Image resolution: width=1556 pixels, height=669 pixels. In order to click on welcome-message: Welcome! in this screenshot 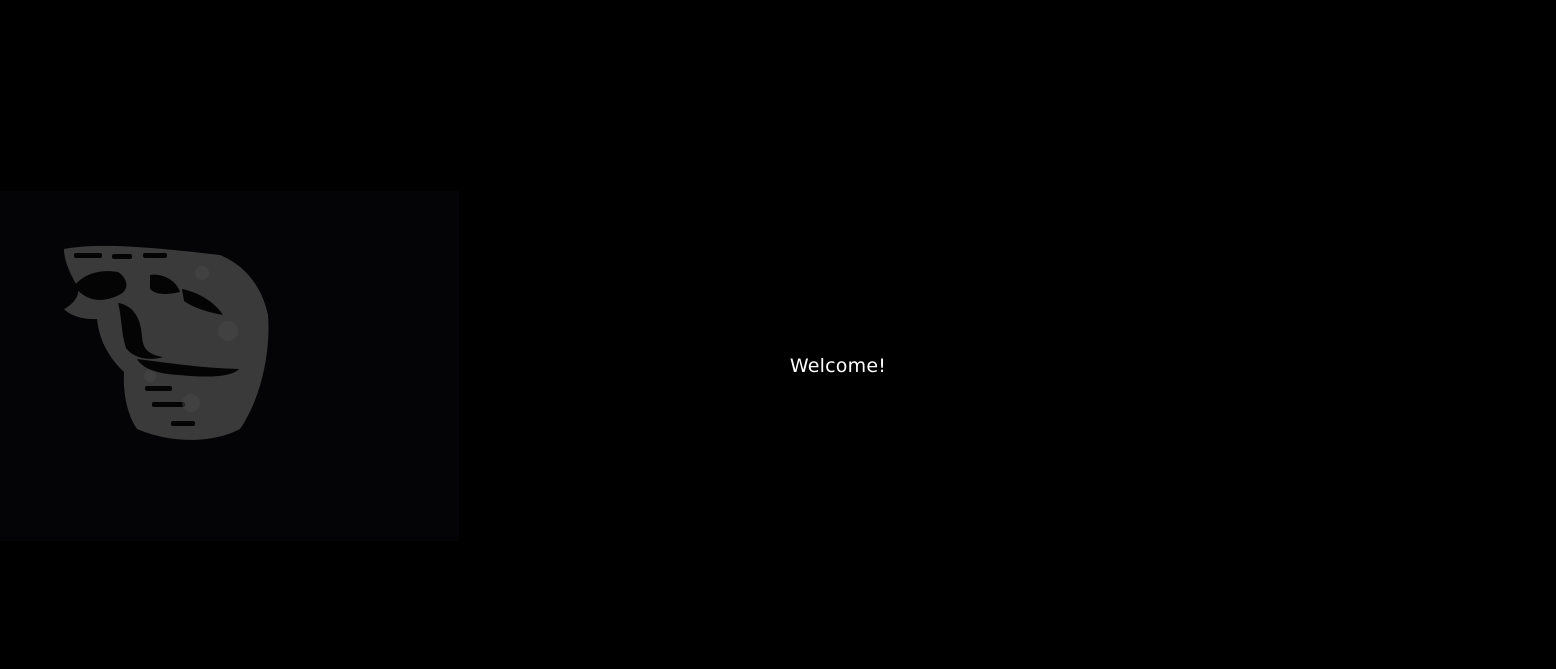, I will do `click(838, 366)`.